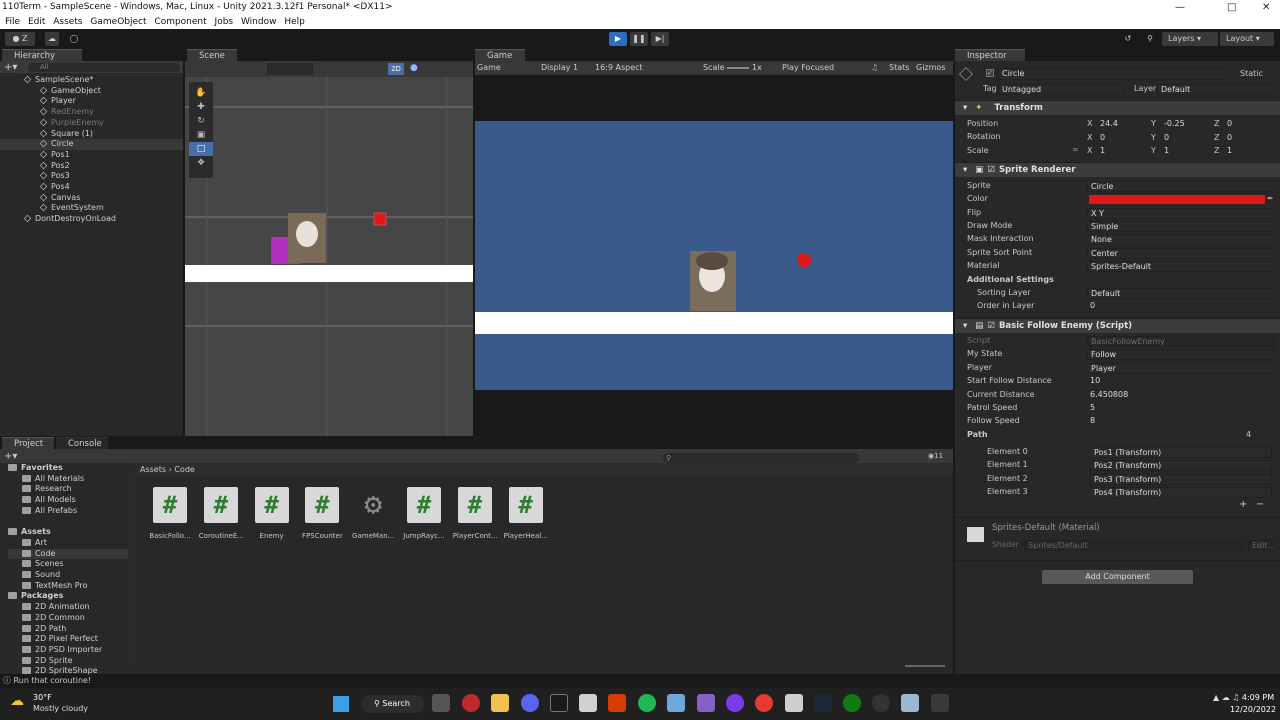  I want to click on color-swatch, so click(1177, 199).